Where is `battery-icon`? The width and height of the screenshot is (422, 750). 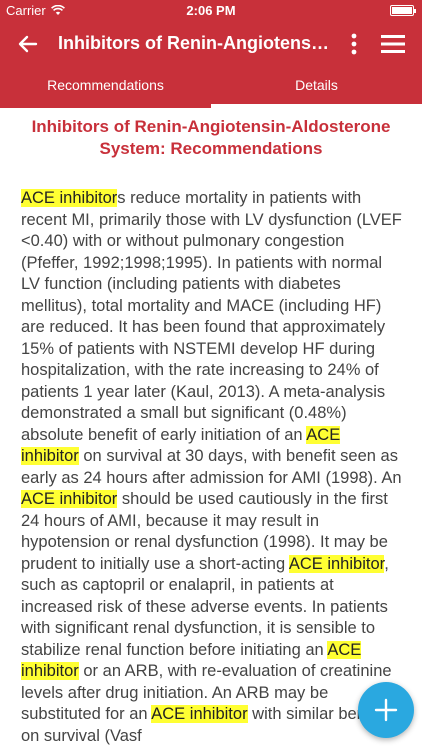 battery-icon is located at coordinates (403, 10).